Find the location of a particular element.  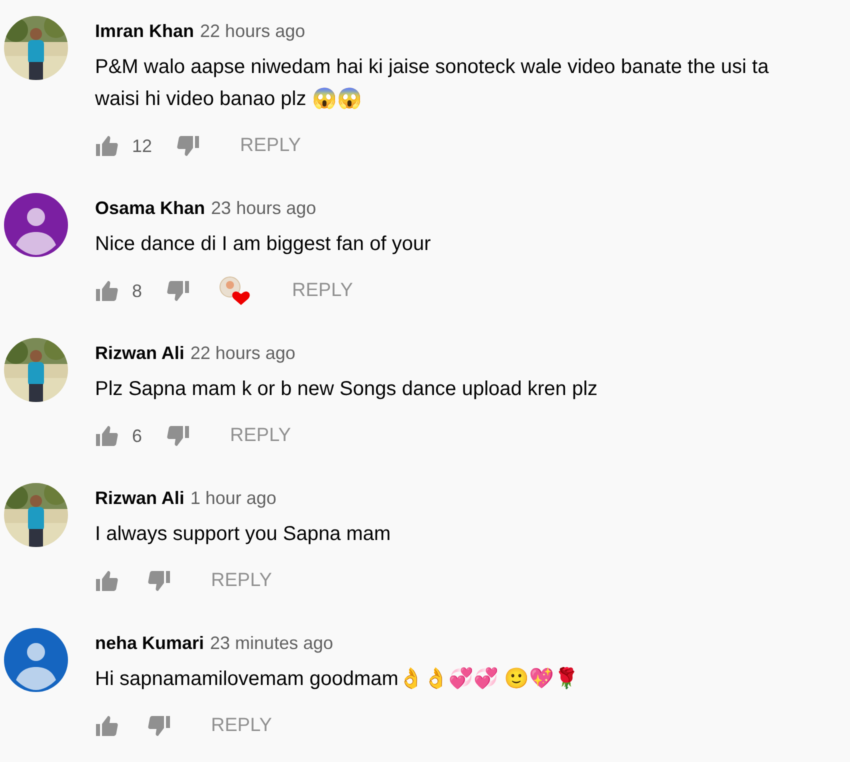

comment-time: 23 minutes ago is located at coordinates (272, 643).